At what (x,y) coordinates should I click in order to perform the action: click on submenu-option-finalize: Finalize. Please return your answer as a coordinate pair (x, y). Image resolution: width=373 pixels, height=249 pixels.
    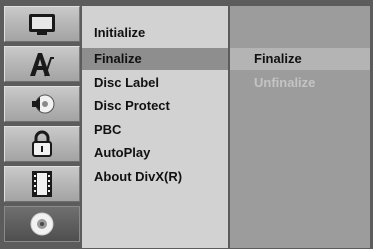
    Looking at the image, I should click on (300, 59).